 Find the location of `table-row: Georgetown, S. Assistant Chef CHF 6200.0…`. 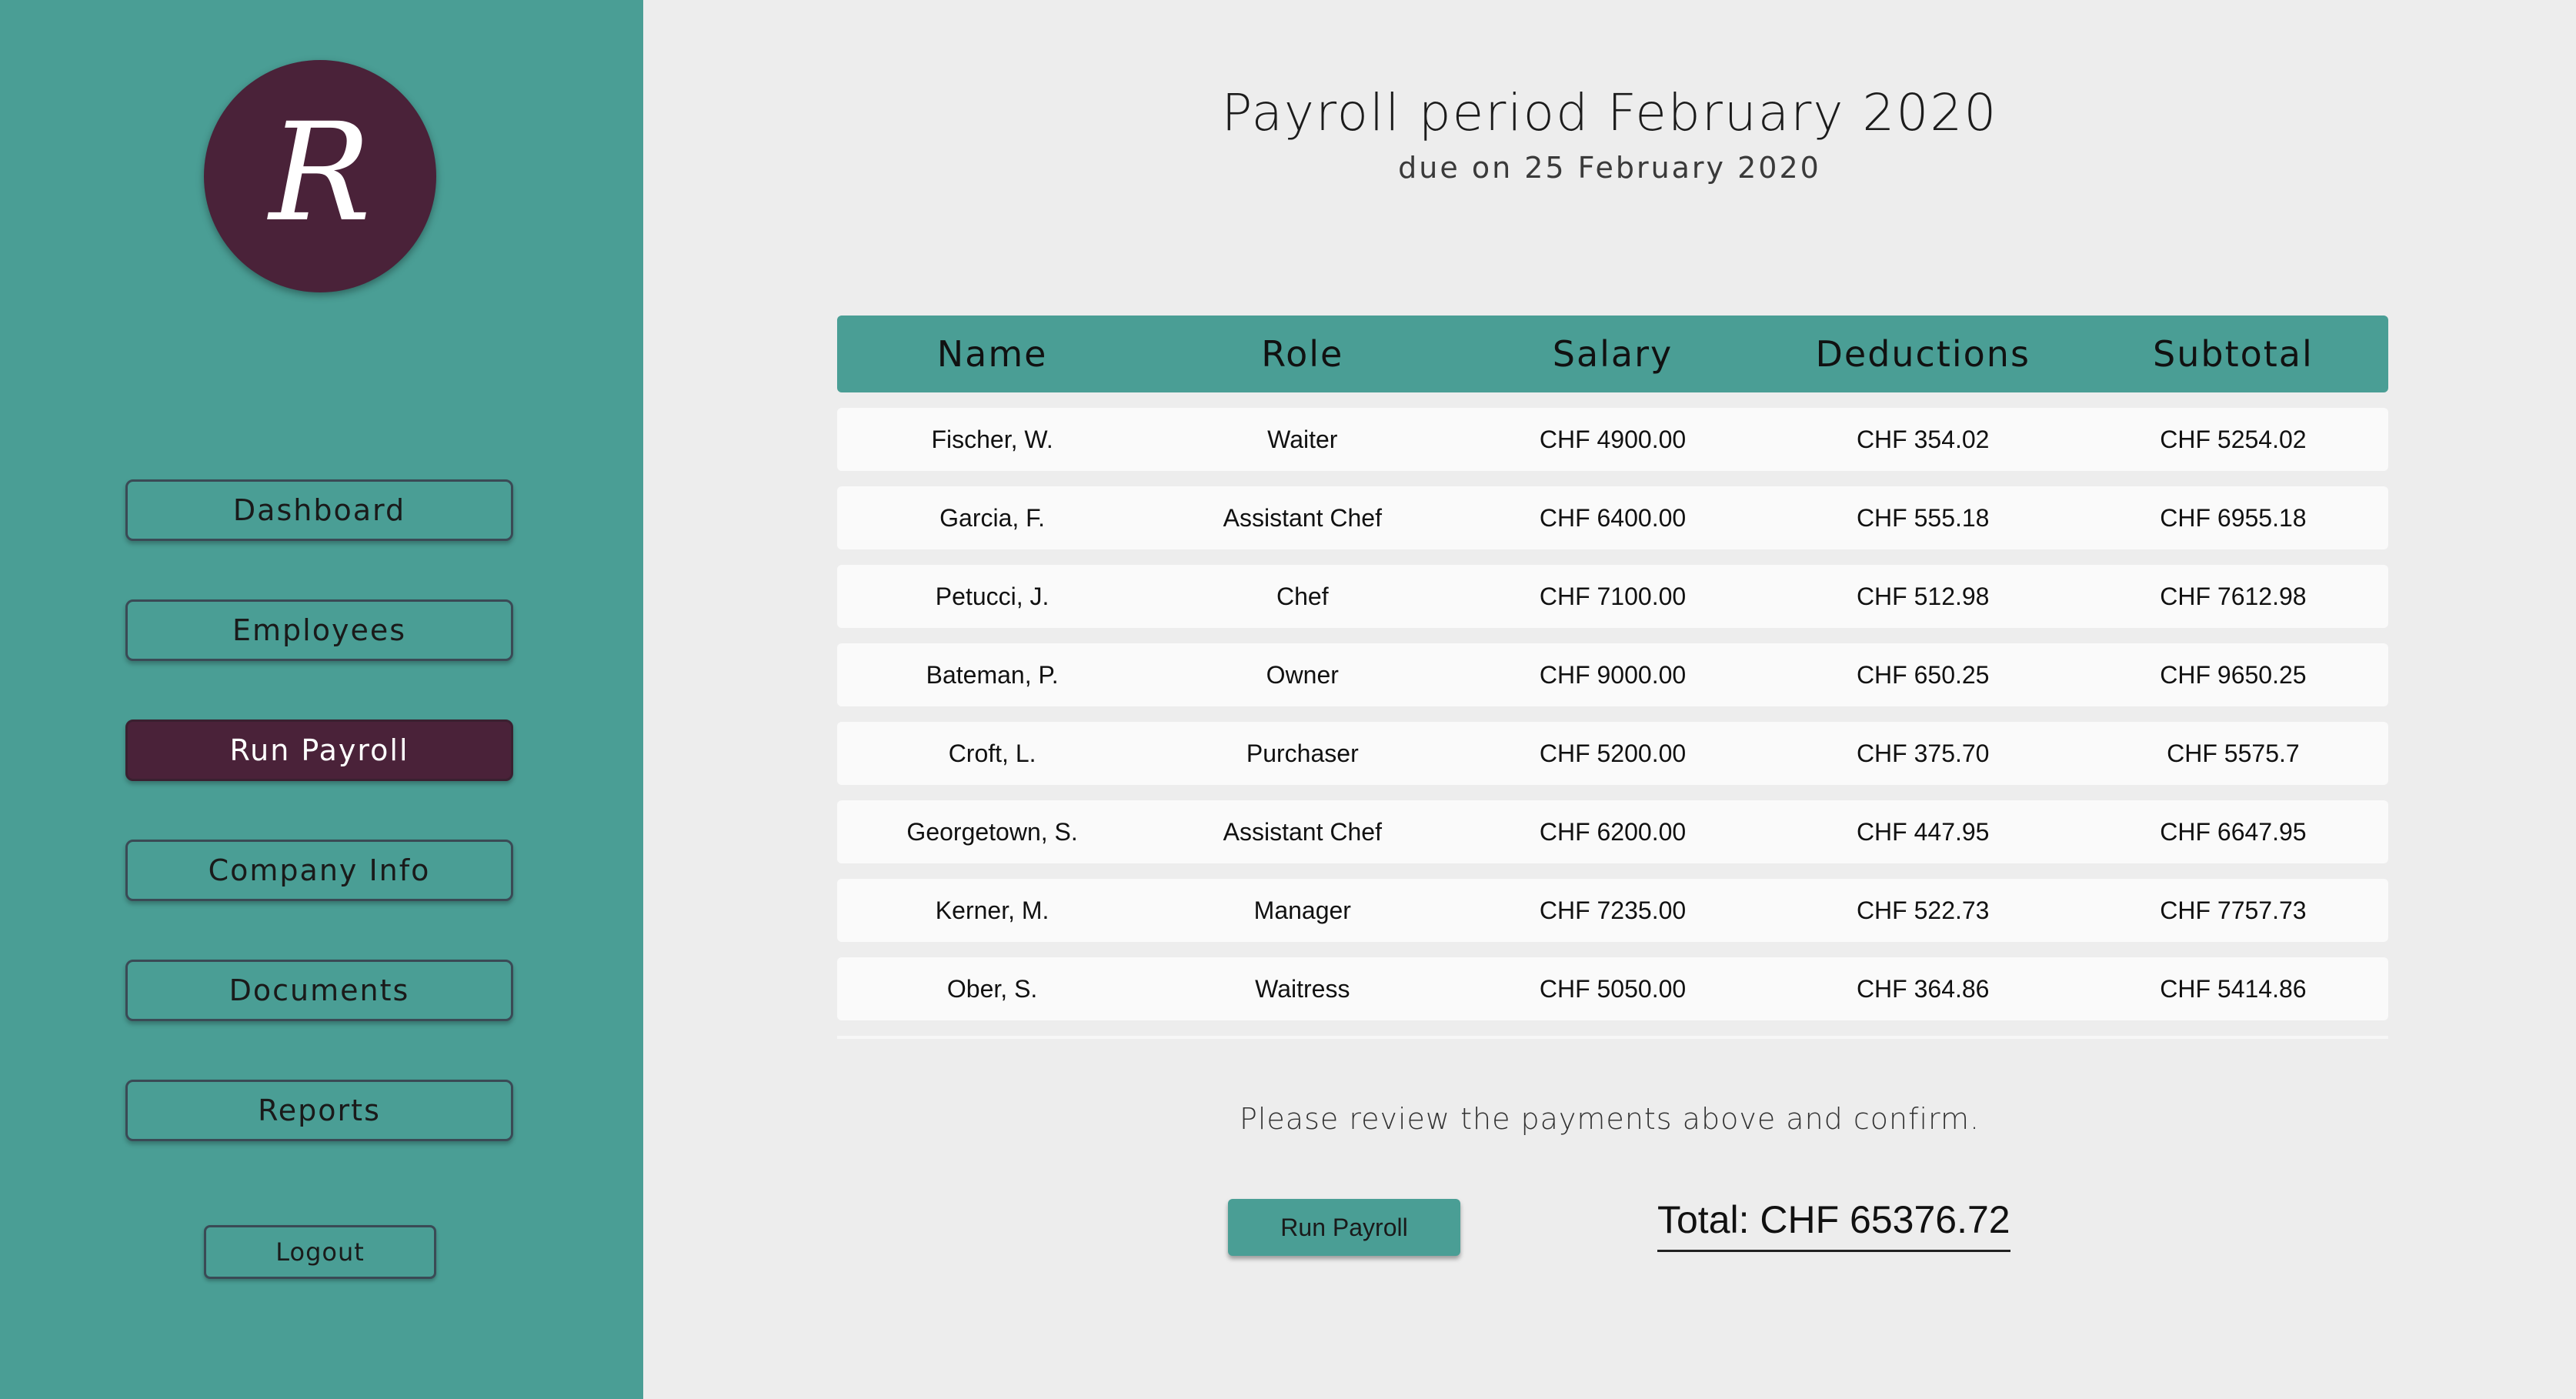

table-row: Georgetown, S. Assistant Chef CHF 6200.0… is located at coordinates (1612, 831).